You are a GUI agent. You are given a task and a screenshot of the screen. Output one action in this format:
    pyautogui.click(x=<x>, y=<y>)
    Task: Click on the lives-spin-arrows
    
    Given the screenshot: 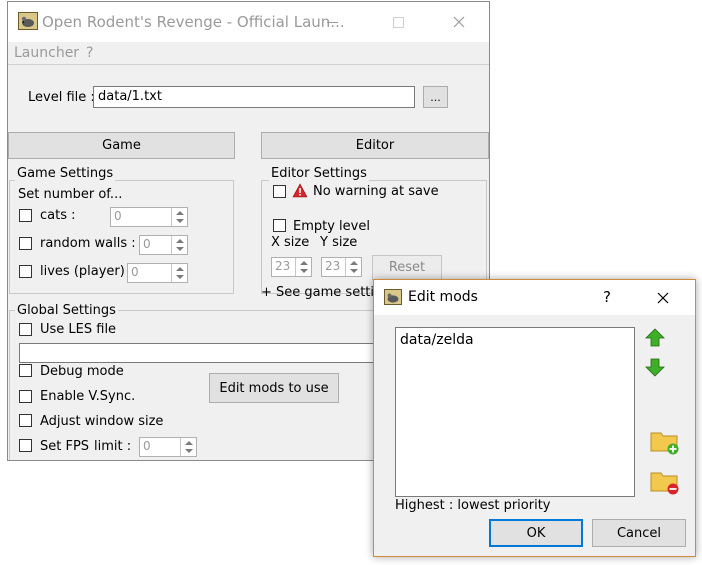 What is the action you would take?
    pyautogui.click(x=179, y=273)
    